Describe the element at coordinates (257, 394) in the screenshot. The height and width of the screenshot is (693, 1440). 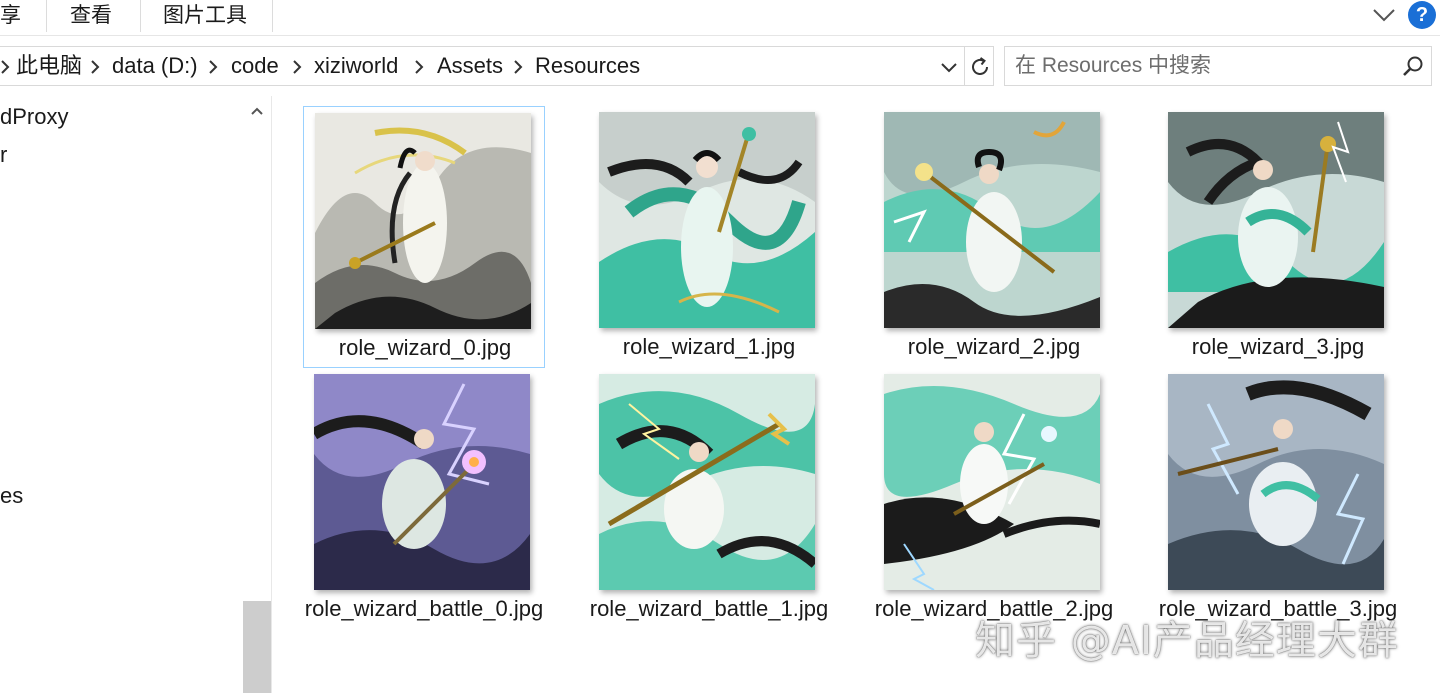
I see `nav-scrollbar` at that location.